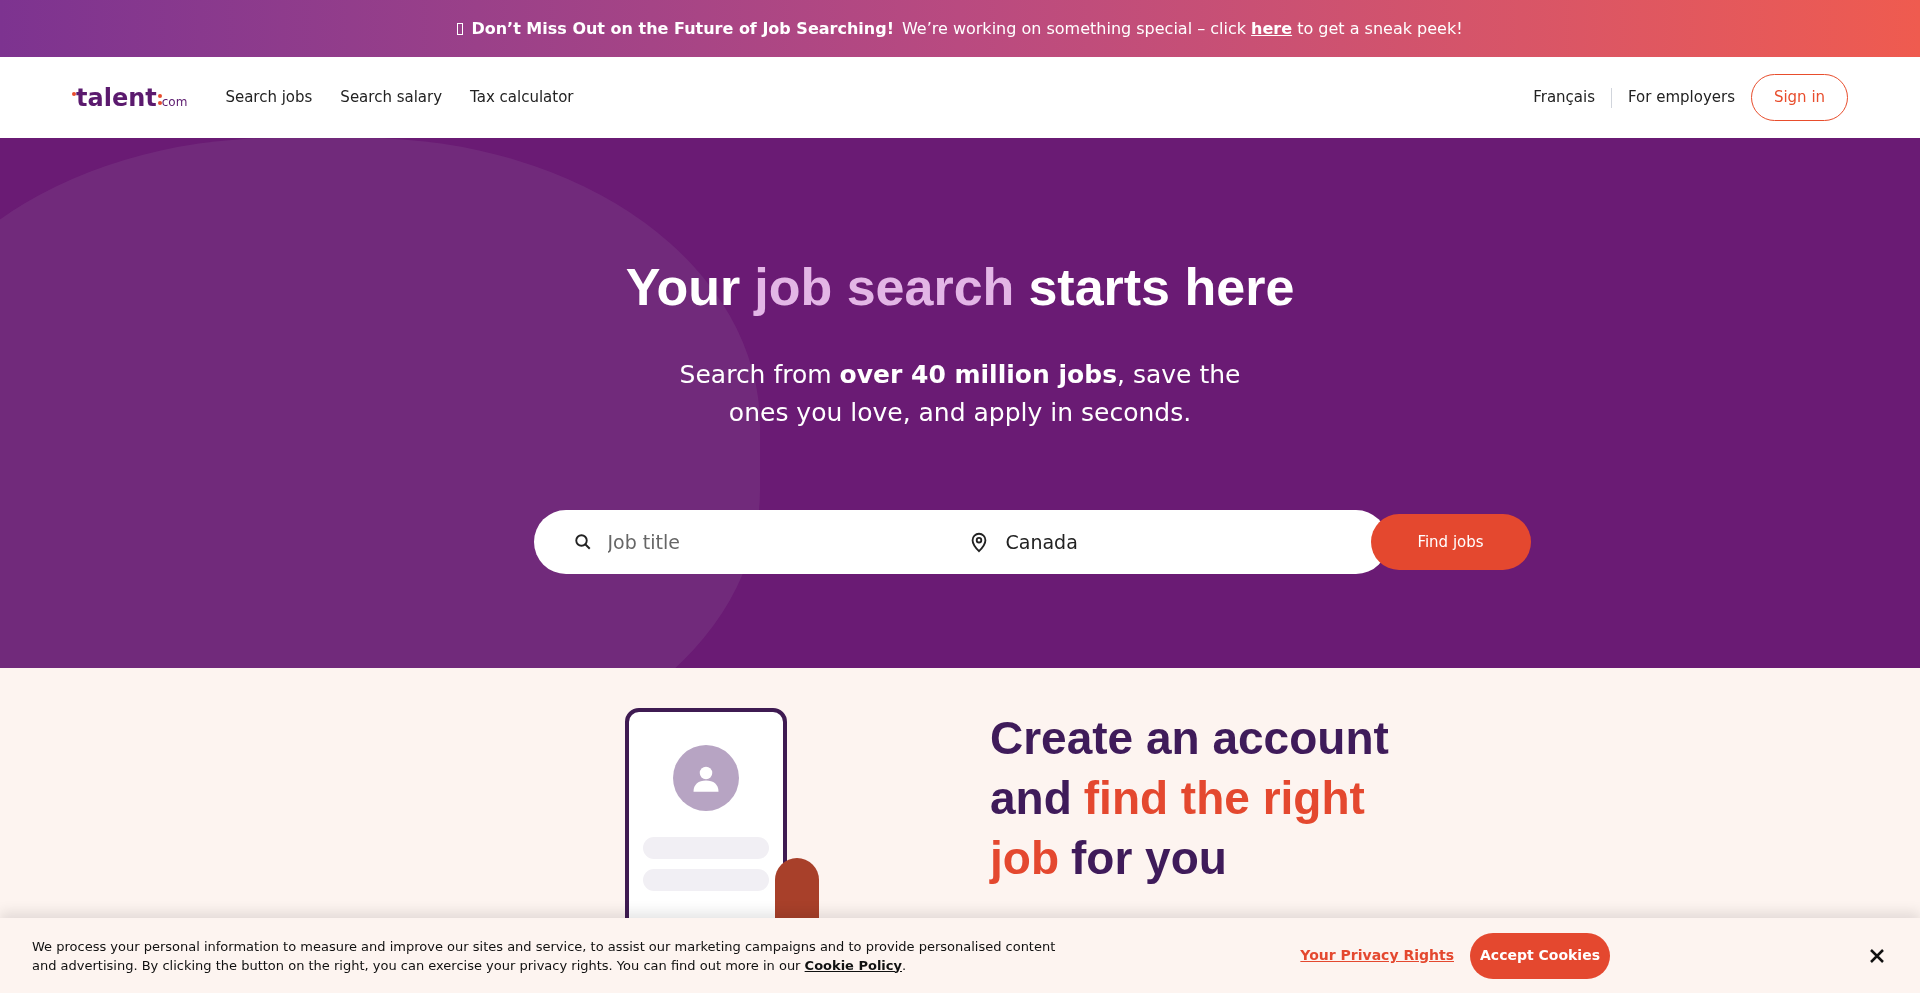 Image resolution: width=1920 pixels, height=993 pixels. Describe the element at coordinates (460, 28) in the screenshot. I see `missing-glyph-icon` at that location.